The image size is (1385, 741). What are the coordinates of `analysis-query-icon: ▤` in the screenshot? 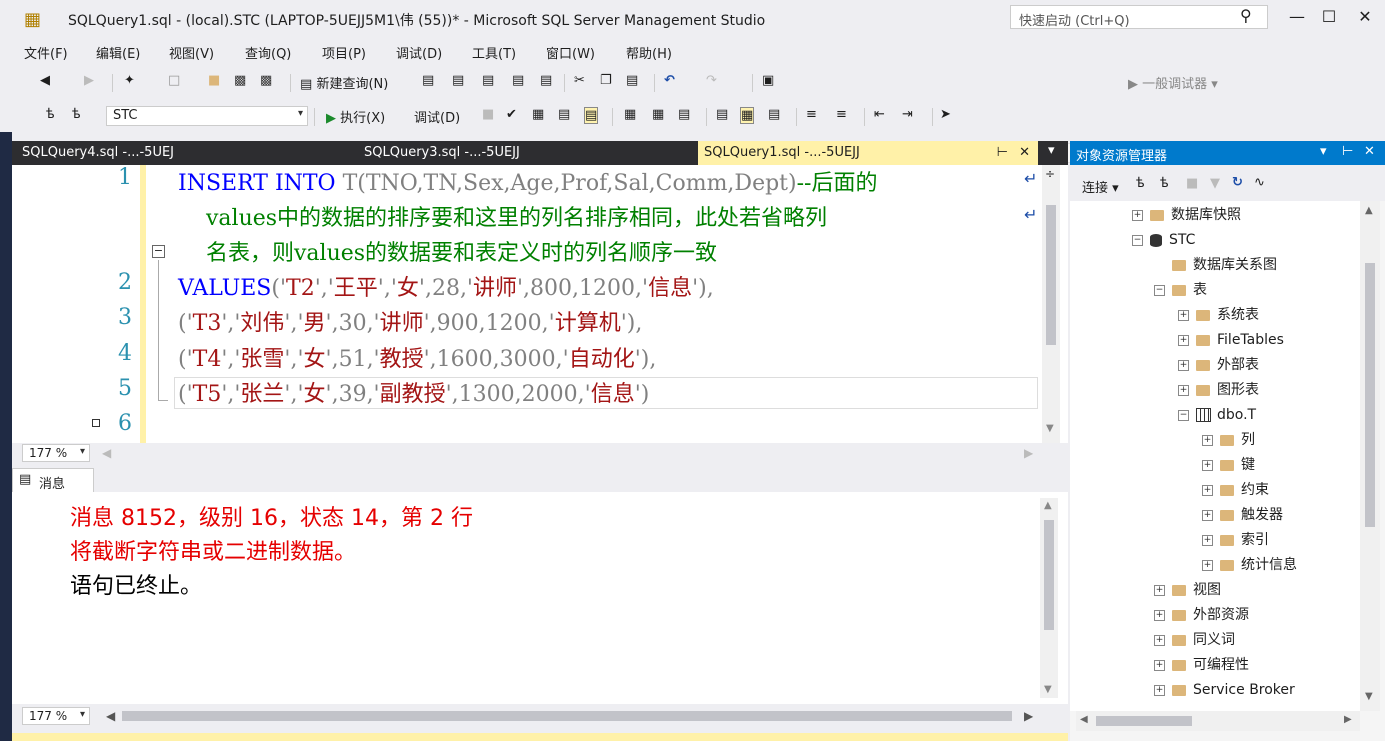 It's located at (546, 80).